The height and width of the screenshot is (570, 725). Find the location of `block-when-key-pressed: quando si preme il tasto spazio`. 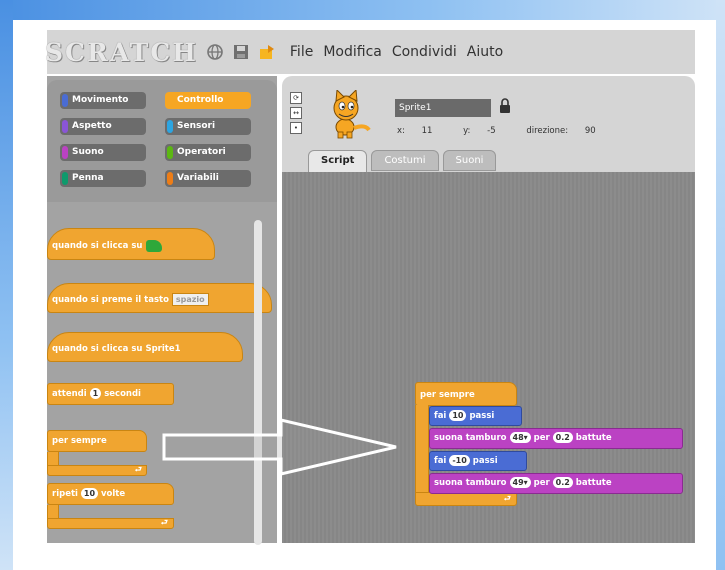

block-when-key-pressed: quando si preme il tasto spazio is located at coordinates (159, 298).